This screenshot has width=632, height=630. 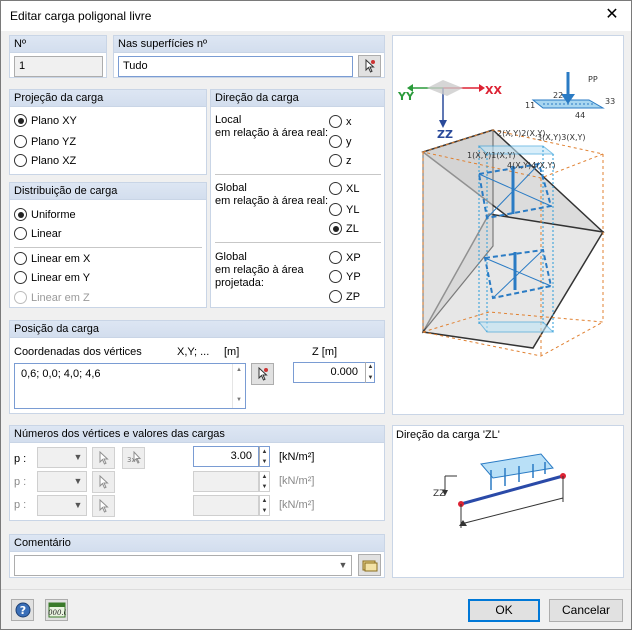 What do you see at coordinates (52, 297) in the screenshot?
I see `radio-linear-z: Linear em Z` at bounding box center [52, 297].